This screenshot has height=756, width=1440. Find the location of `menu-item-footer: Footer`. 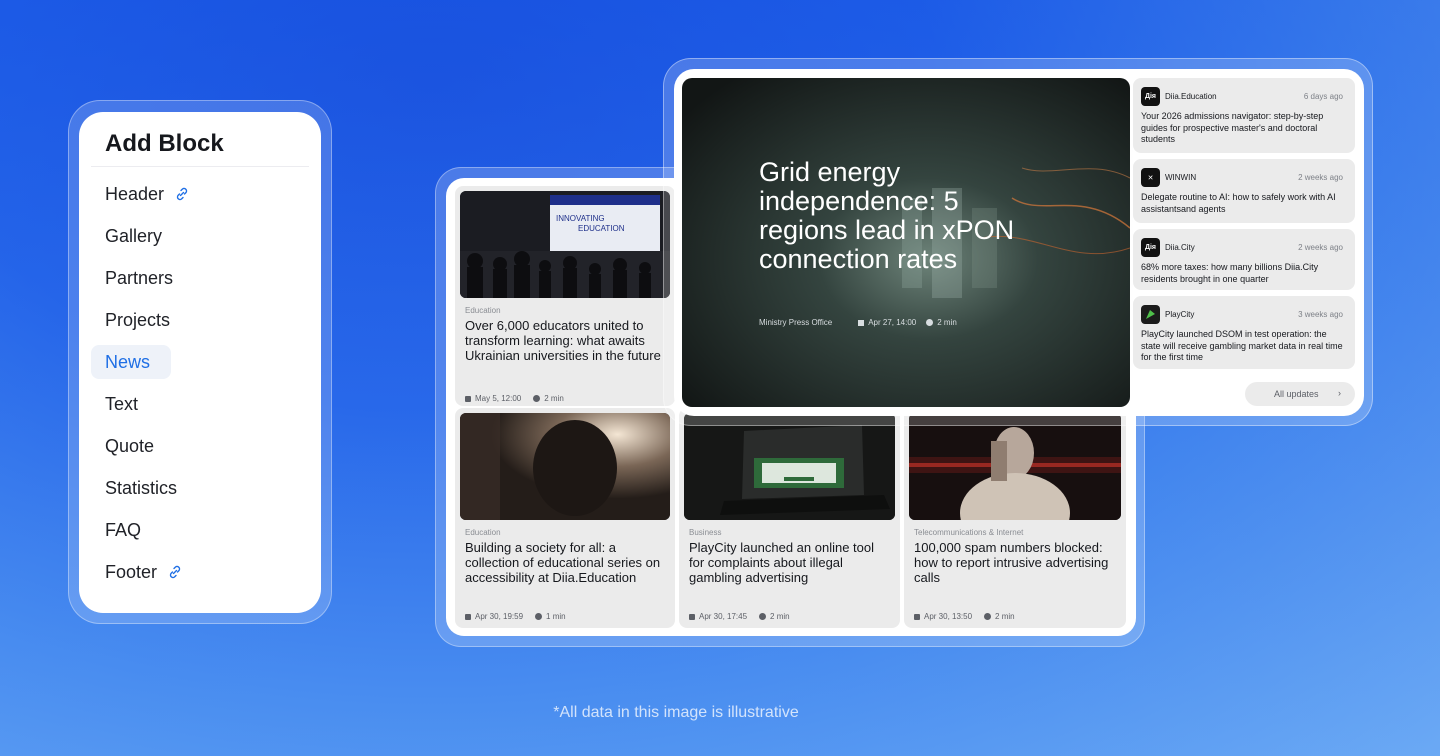

menu-item-footer: Footer is located at coordinates (200, 572).